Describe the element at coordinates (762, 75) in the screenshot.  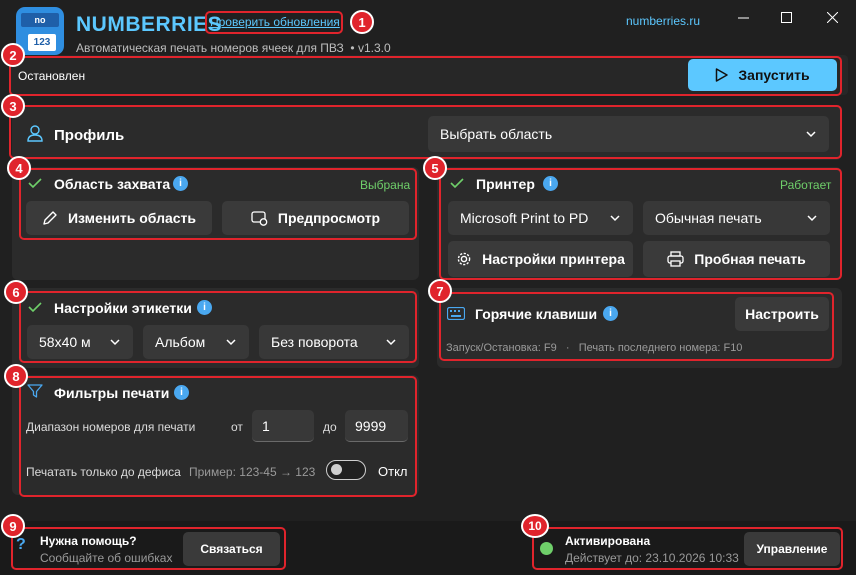
I see `start-button: Запустить` at that location.